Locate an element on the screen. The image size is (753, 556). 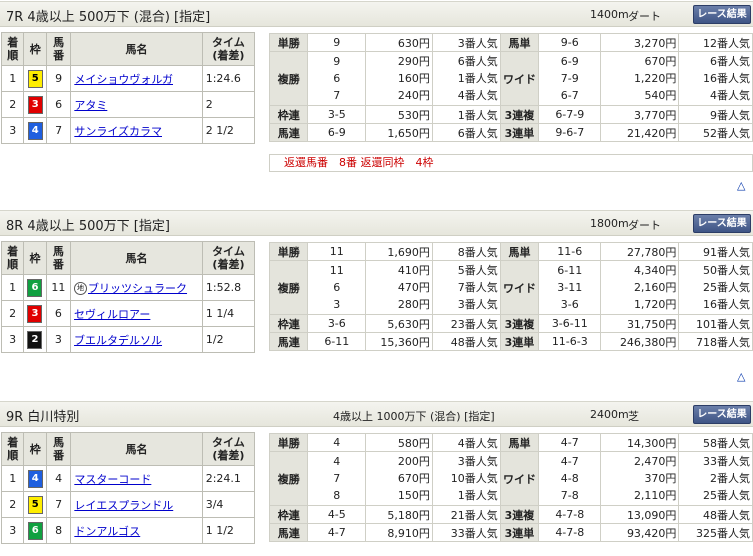
wide-numbers: 4-7 4-8 7-8 is located at coordinates (570, 478).